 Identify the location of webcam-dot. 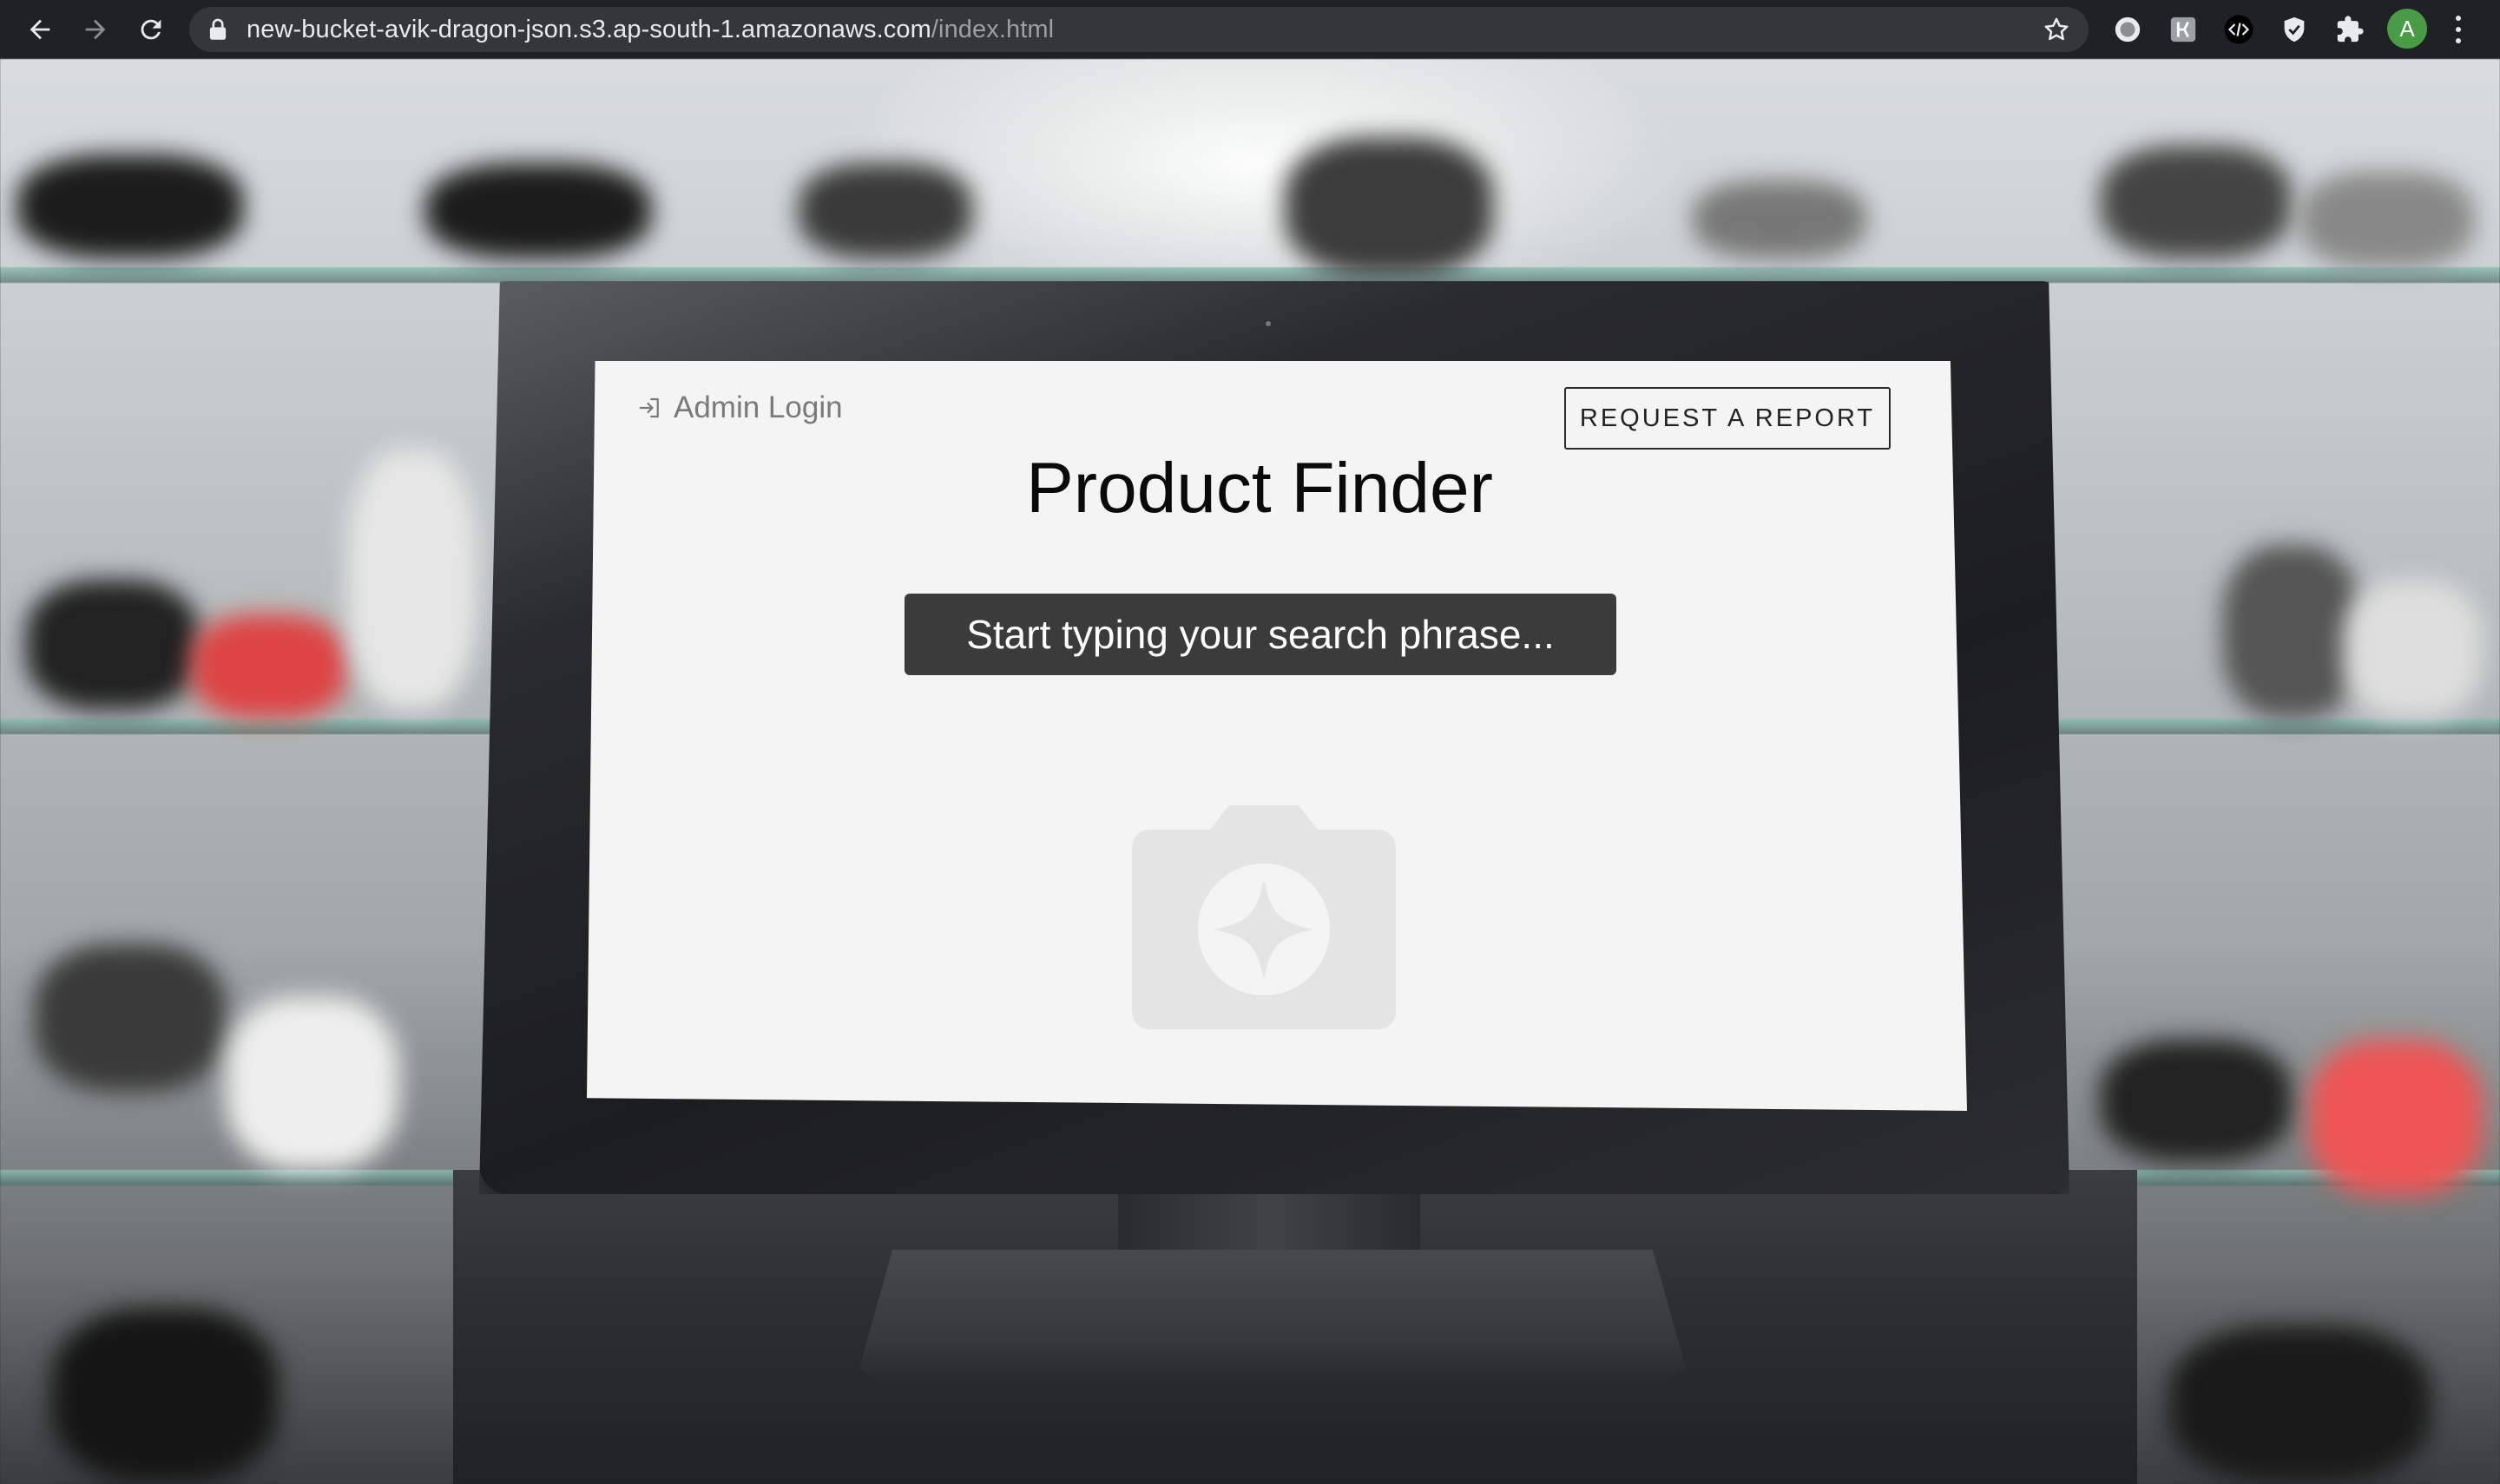
(1268, 323).